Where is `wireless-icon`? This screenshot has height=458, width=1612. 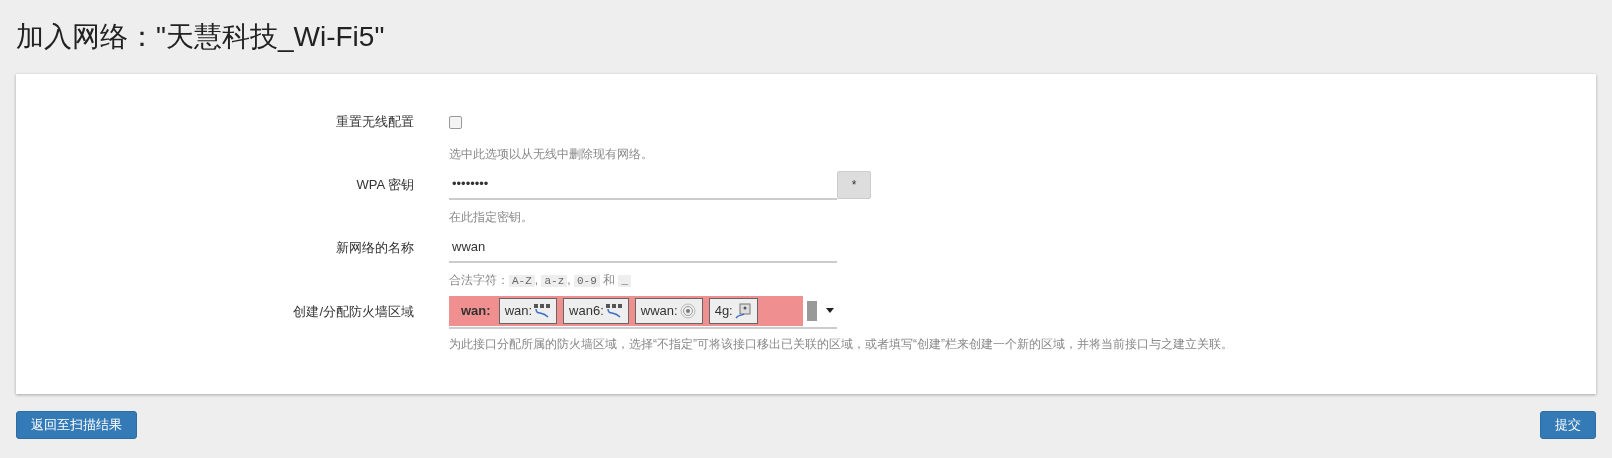
wireless-icon is located at coordinates (687, 310).